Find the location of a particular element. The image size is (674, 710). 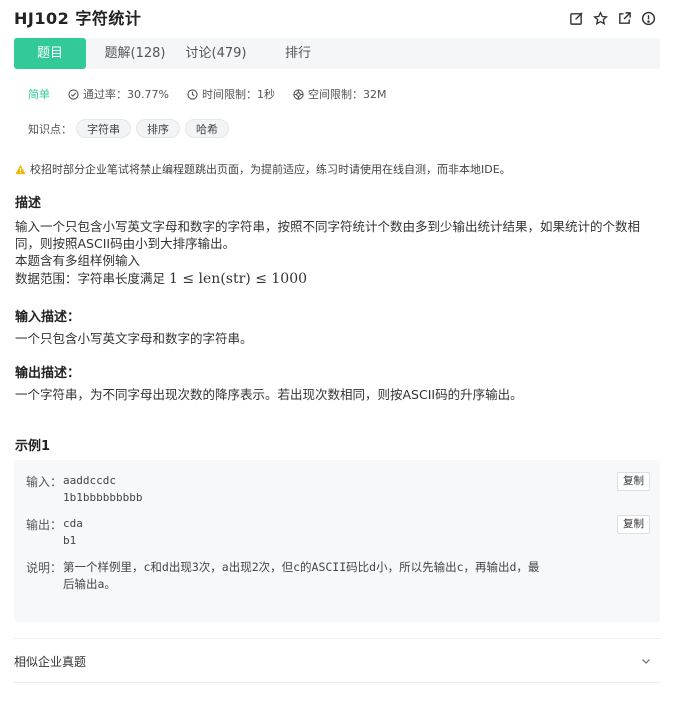

example-output-line2: b1 is located at coordinates (70, 540).